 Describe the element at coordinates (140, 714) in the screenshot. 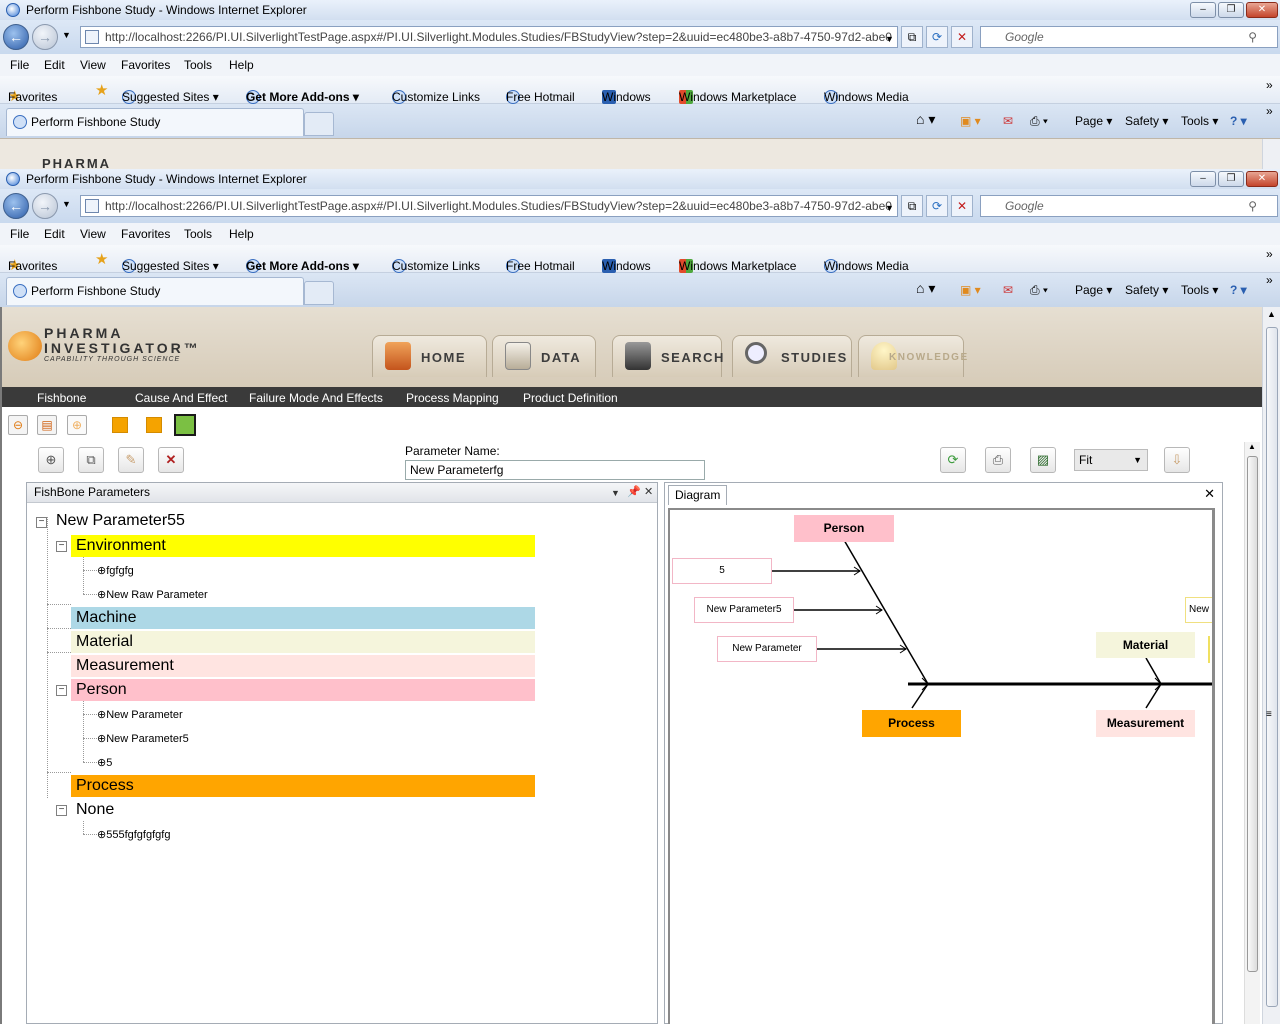

I see `tree-leaf: ⊕New Parameter` at that location.